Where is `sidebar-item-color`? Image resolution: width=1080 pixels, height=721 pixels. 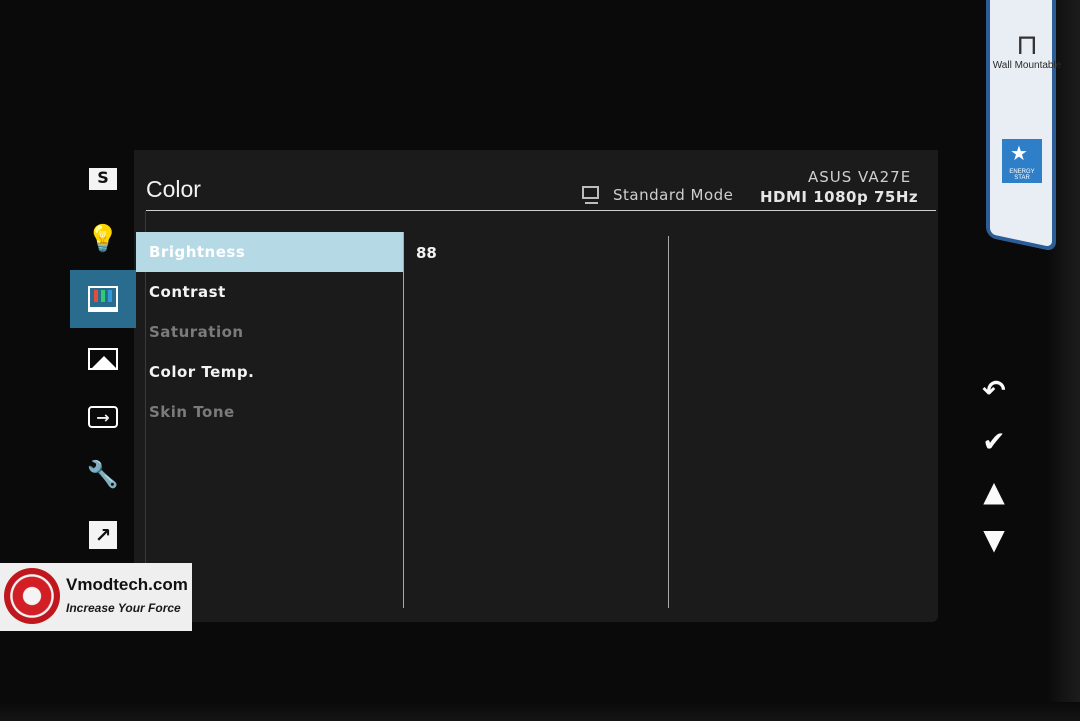
sidebar-item-color is located at coordinates (103, 299).